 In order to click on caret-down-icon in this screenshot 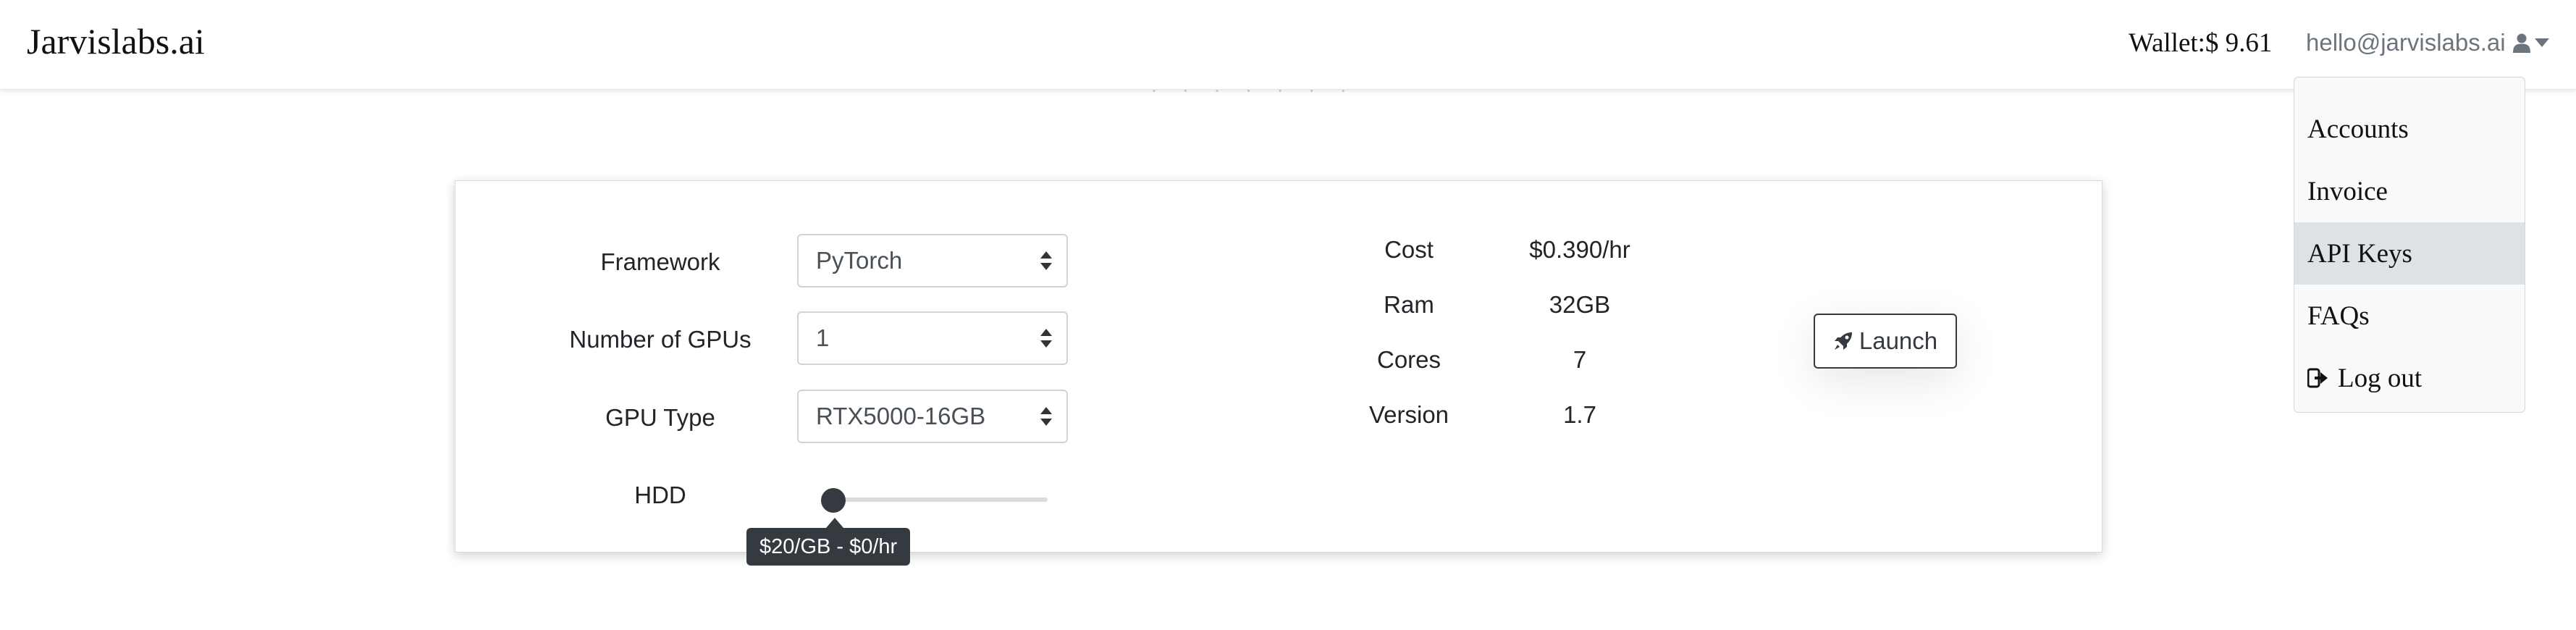, I will do `click(2541, 42)`.